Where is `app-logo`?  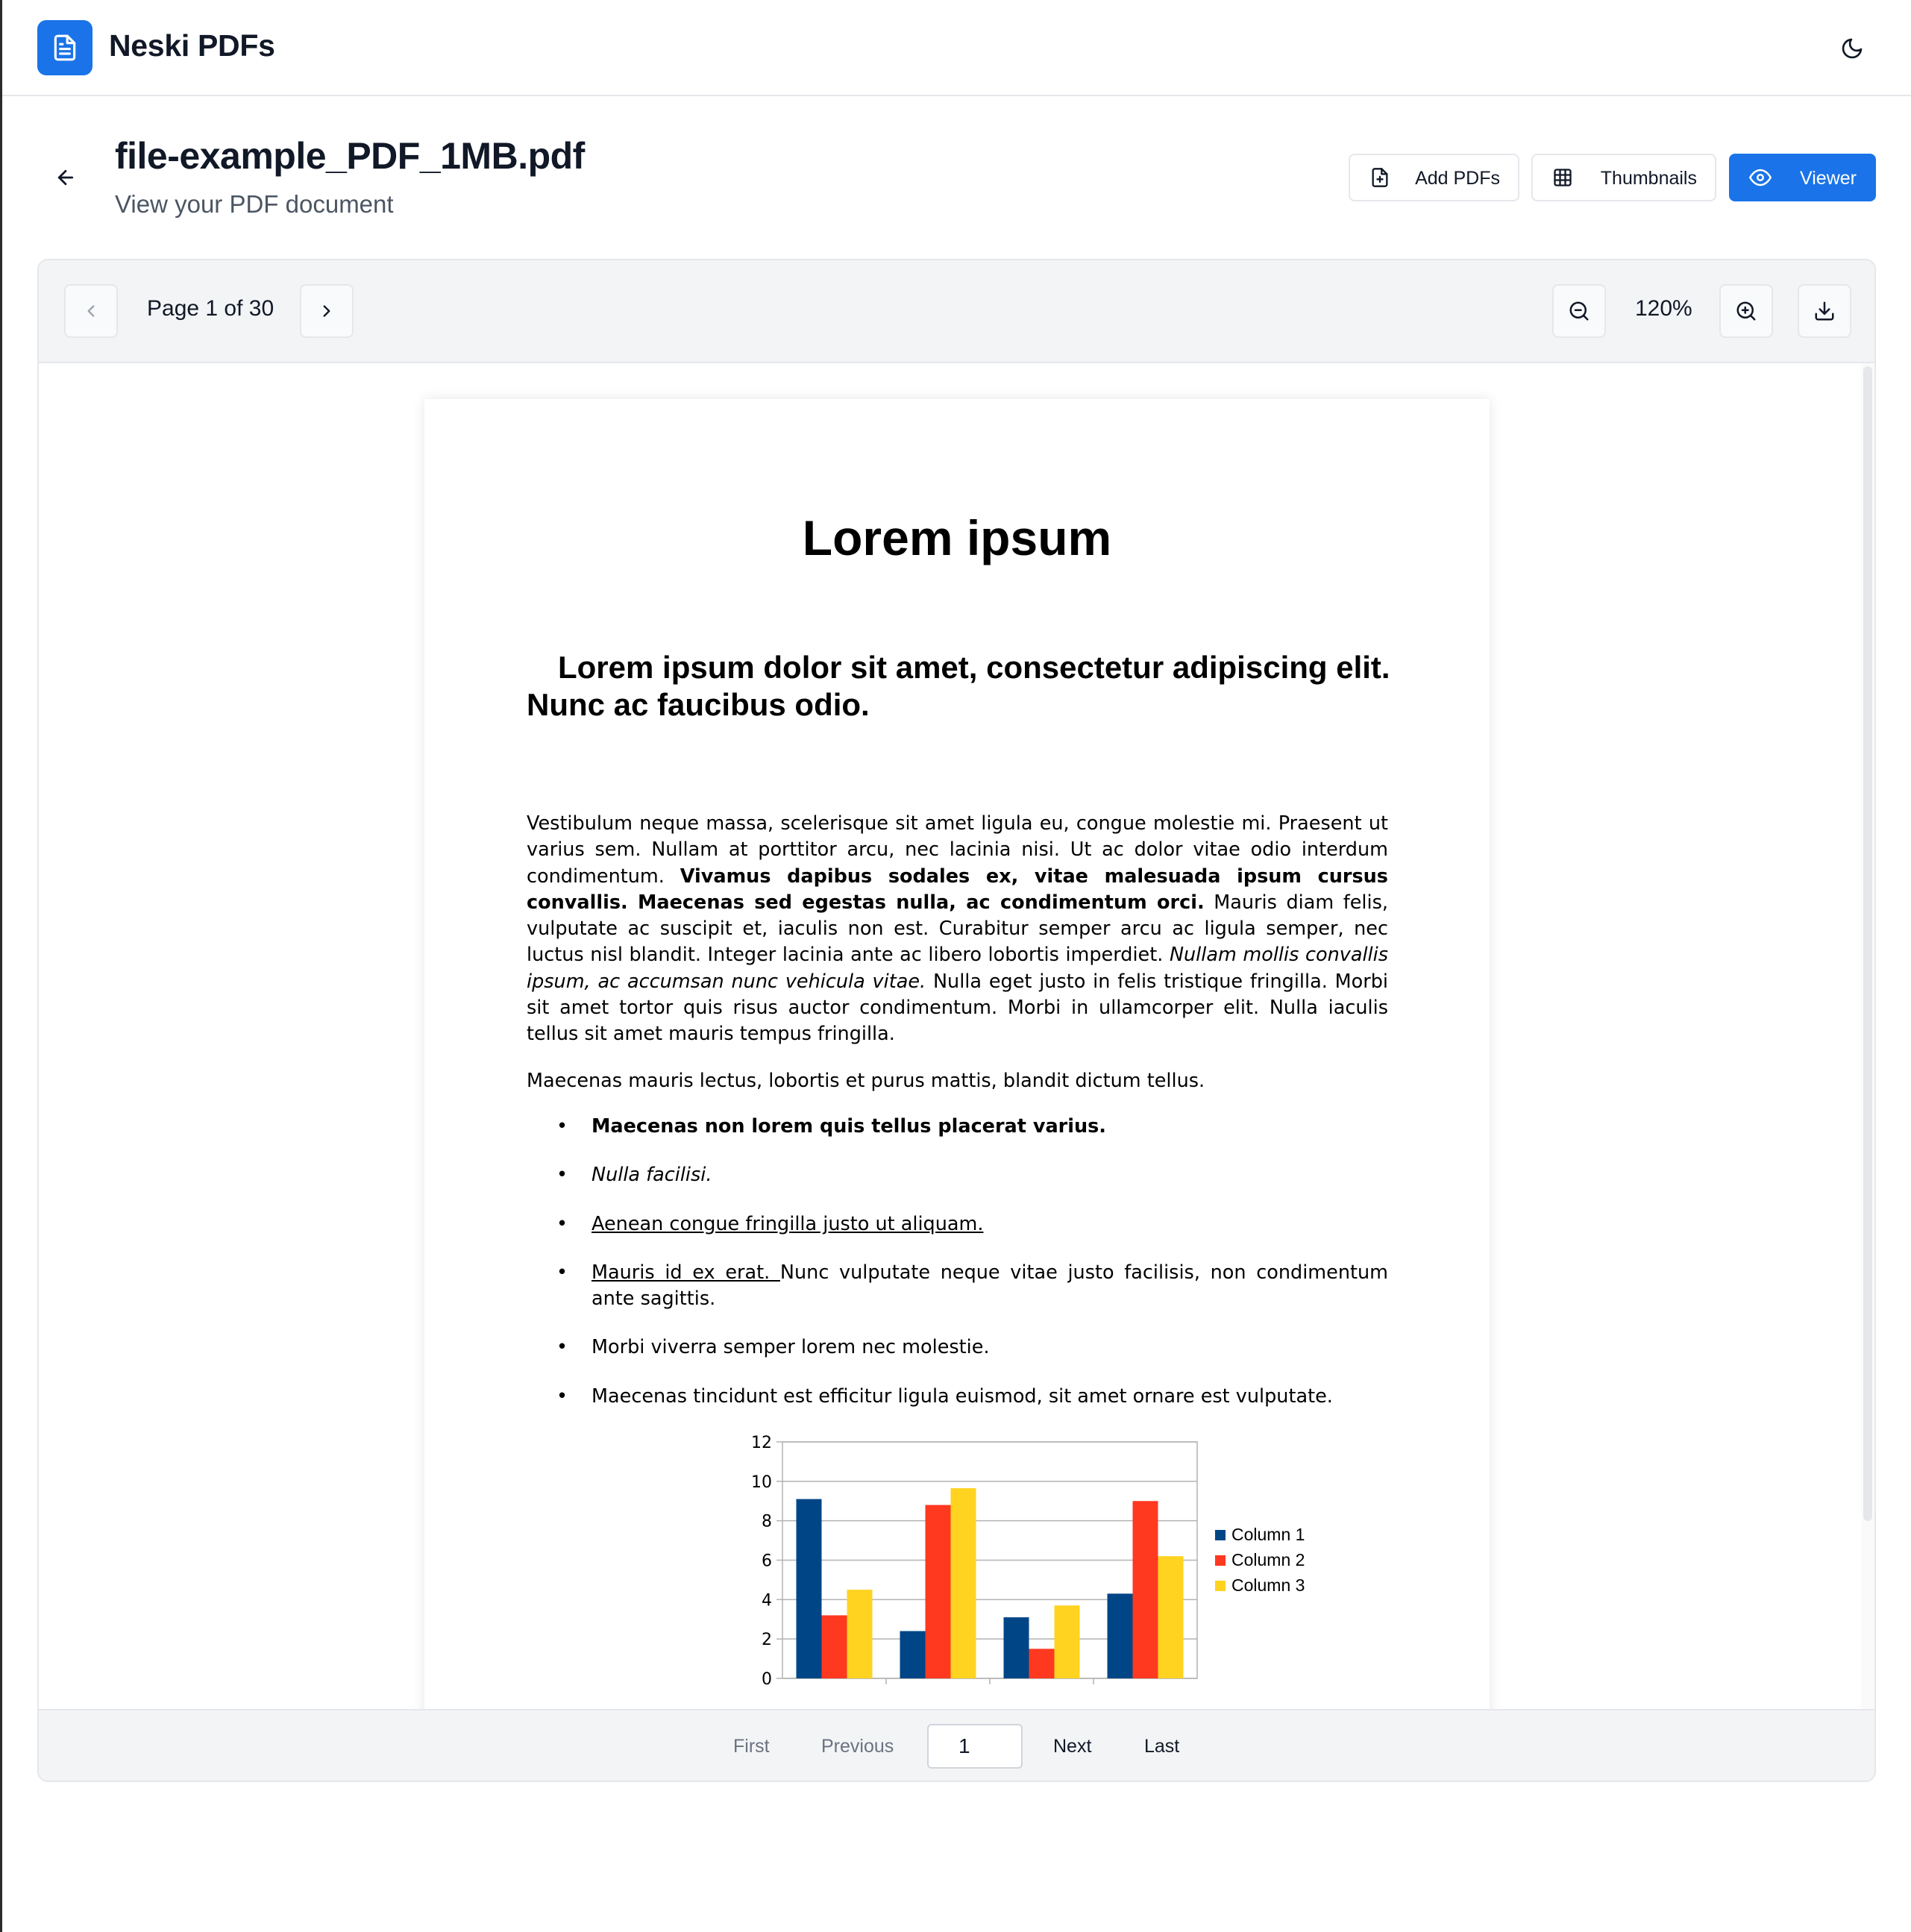
app-logo is located at coordinates (64, 47).